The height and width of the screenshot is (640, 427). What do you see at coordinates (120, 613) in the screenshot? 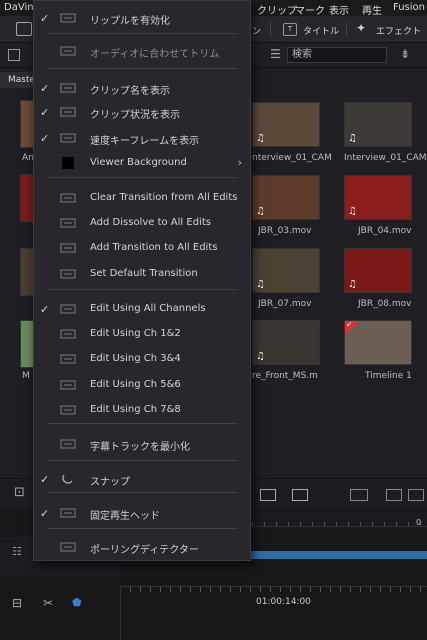
I see `divider` at bounding box center [120, 613].